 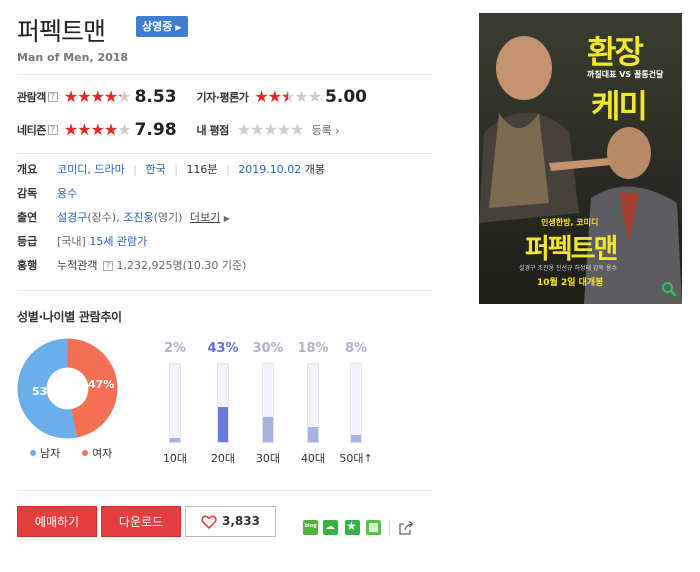 I want to click on chevron-right-icon: ›, so click(x=337, y=130).